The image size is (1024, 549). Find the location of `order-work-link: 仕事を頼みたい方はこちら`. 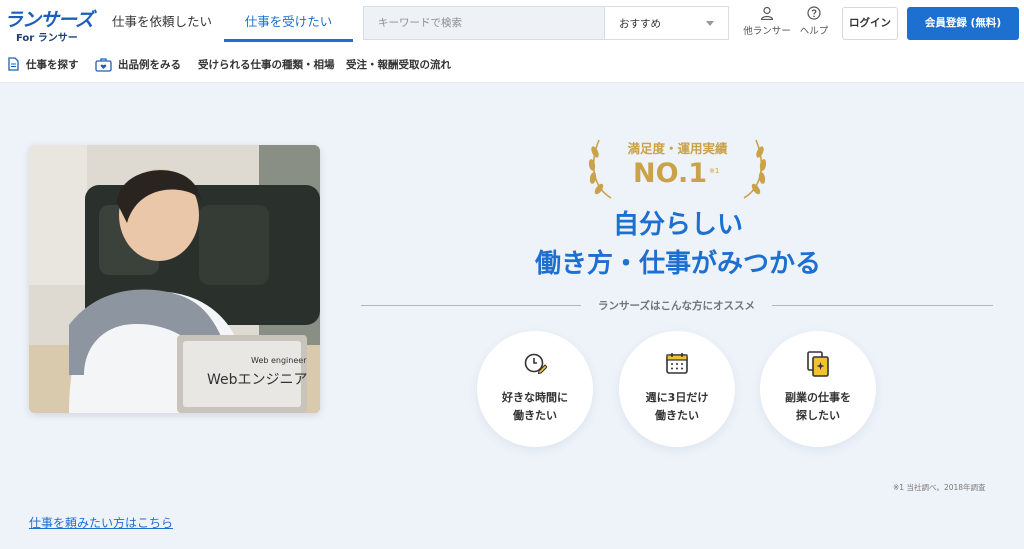

order-work-link: 仕事を頼みたい方はこちら is located at coordinates (101, 522).